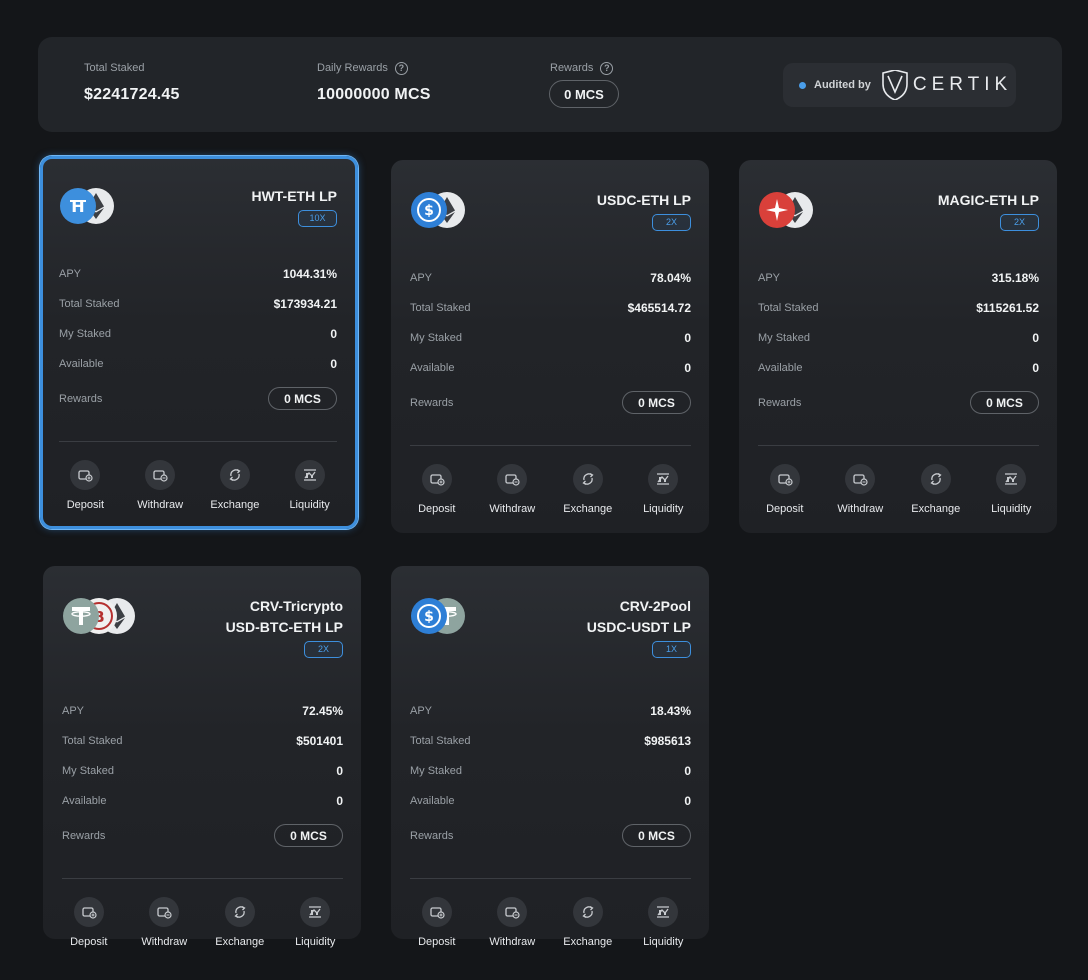 The width and height of the screenshot is (1088, 980). What do you see at coordinates (584, 94) in the screenshot?
I see `rewards-total-pill: 0 MCS` at bounding box center [584, 94].